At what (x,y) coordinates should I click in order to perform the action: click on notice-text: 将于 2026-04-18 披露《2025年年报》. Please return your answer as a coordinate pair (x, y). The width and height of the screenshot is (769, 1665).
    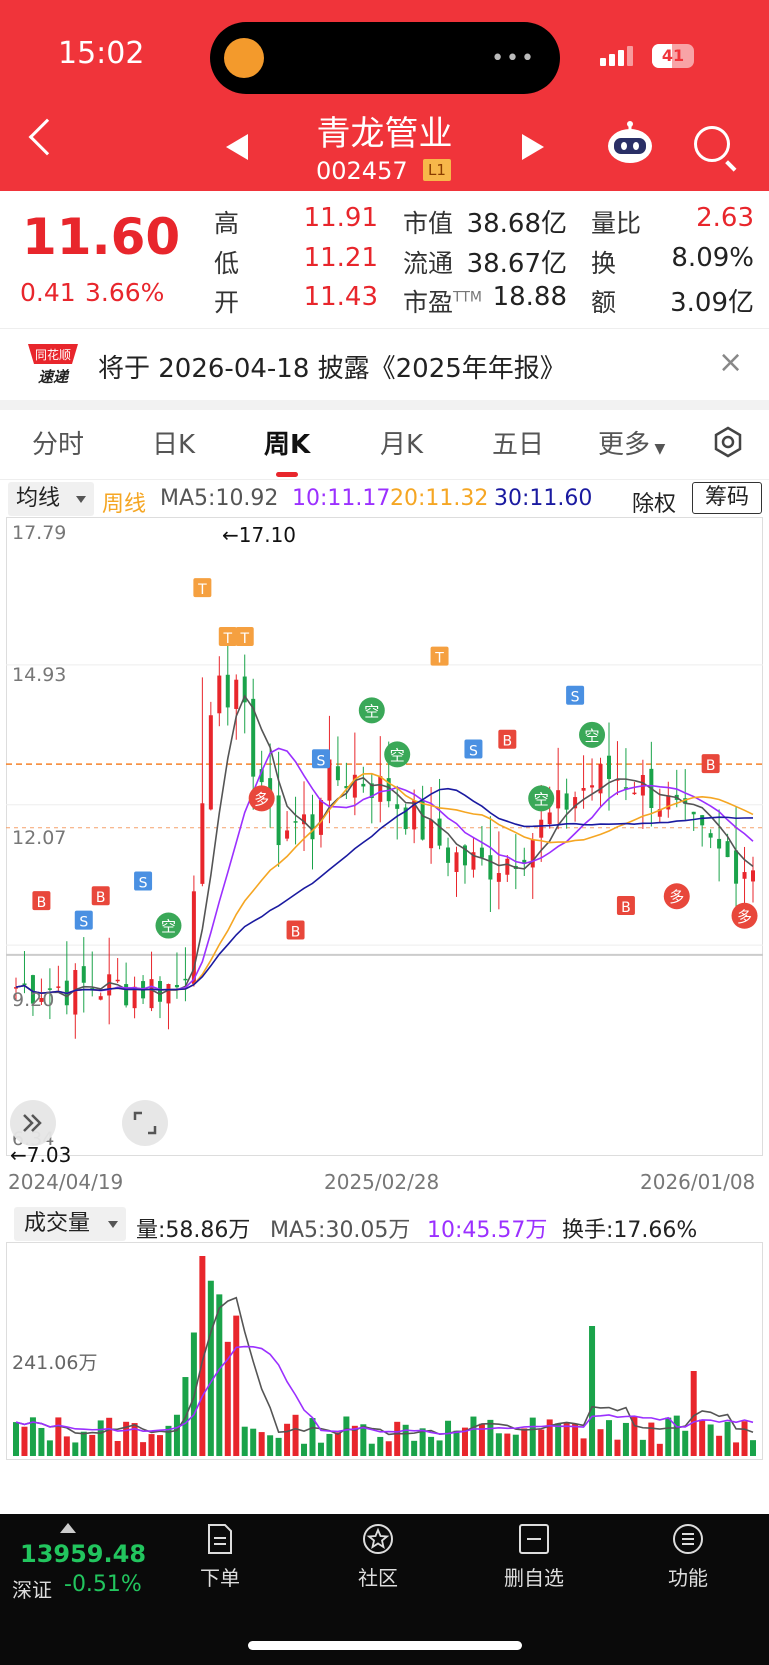
    Looking at the image, I should click on (332, 366).